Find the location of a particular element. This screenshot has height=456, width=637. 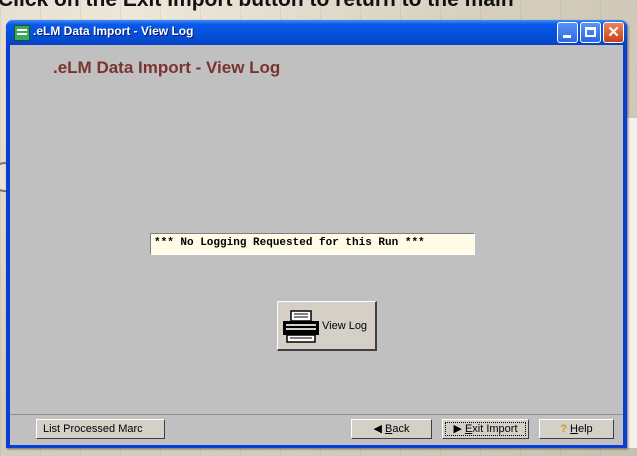

help-button: ? Help is located at coordinates (576, 429).